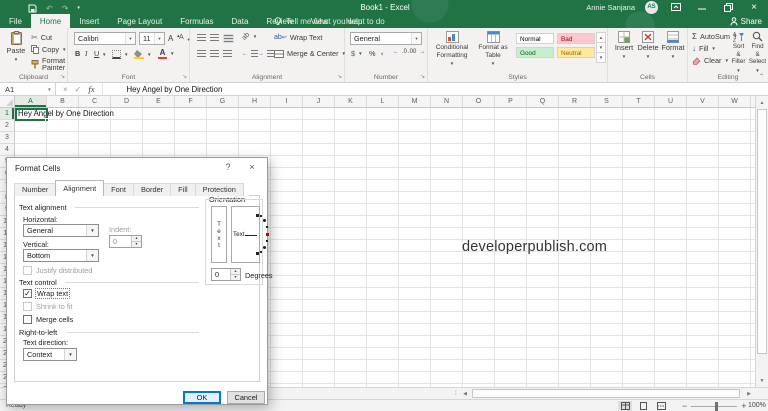 The height and width of the screenshot is (411, 768). Describe the element at coordinates (219, 234) in the screenshot. I see `orientation-vertical-text: Text` at that location.